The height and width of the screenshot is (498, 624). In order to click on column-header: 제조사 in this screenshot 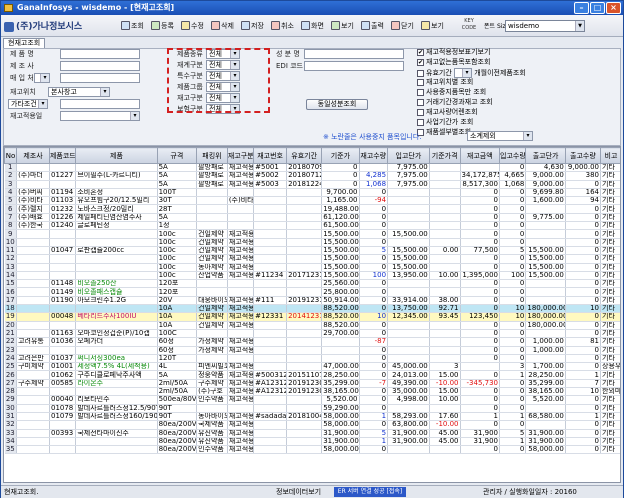, I will do `click(33, 155)`.